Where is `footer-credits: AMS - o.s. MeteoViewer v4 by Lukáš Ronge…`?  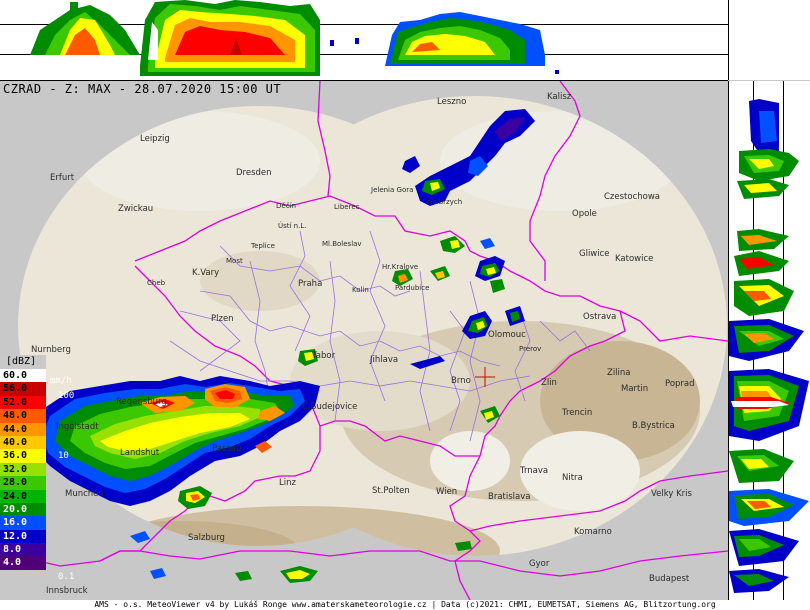
footer-credits: AMS - o.s. MeteoViewer v4 by Lukáš Ronge… is located at coordinates (405, 605).